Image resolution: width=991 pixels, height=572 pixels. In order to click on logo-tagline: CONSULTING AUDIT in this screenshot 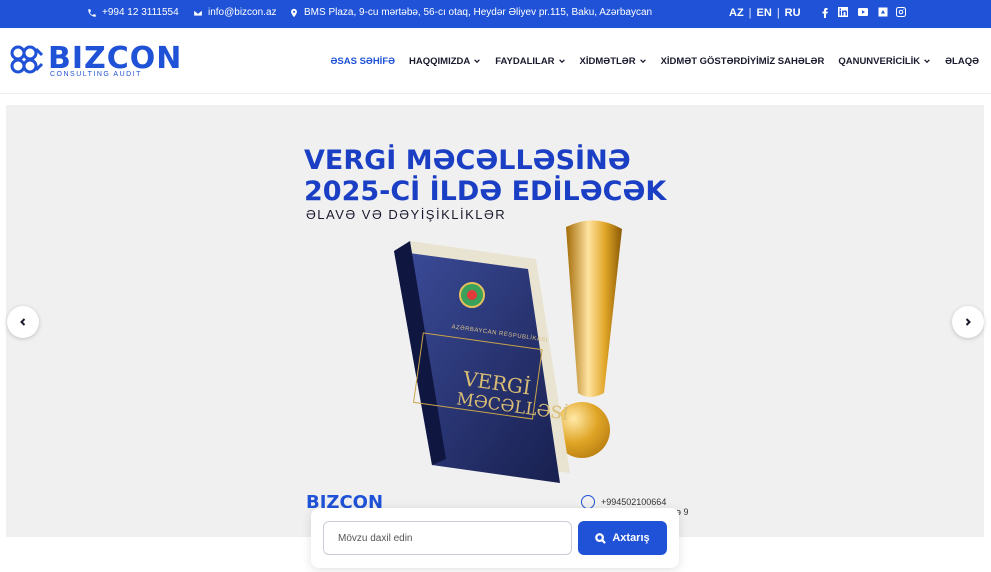, I will do `click(96, 74)`.